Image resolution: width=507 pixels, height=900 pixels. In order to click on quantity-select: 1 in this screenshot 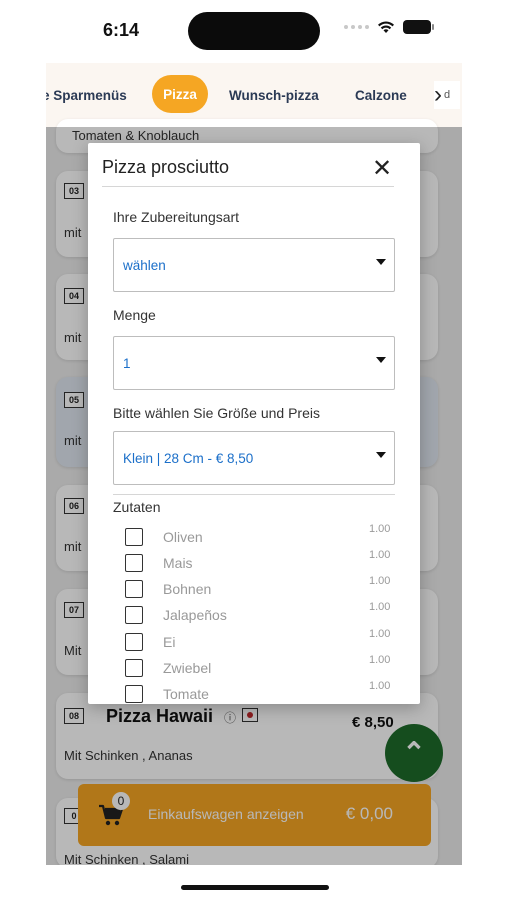, I will do `click(254, 363)`.